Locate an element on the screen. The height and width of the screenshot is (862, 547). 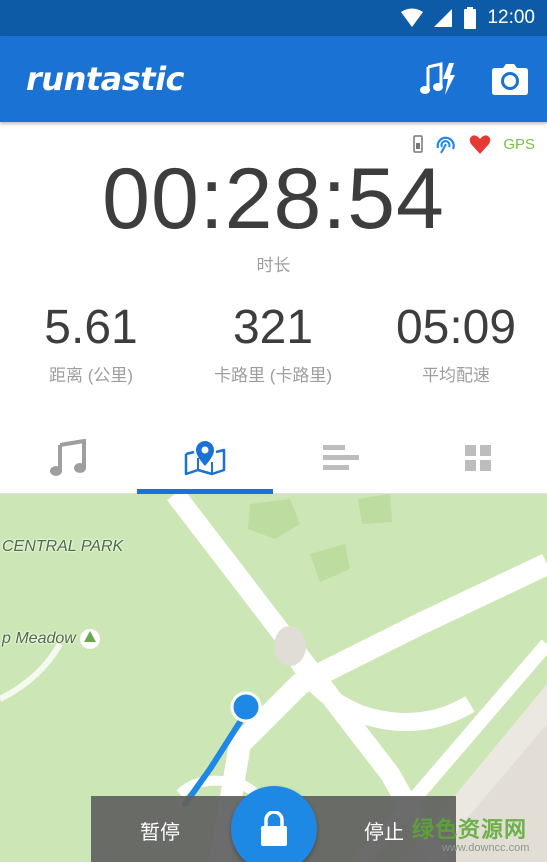
wifi-icon is located at coordinates (412, 17).